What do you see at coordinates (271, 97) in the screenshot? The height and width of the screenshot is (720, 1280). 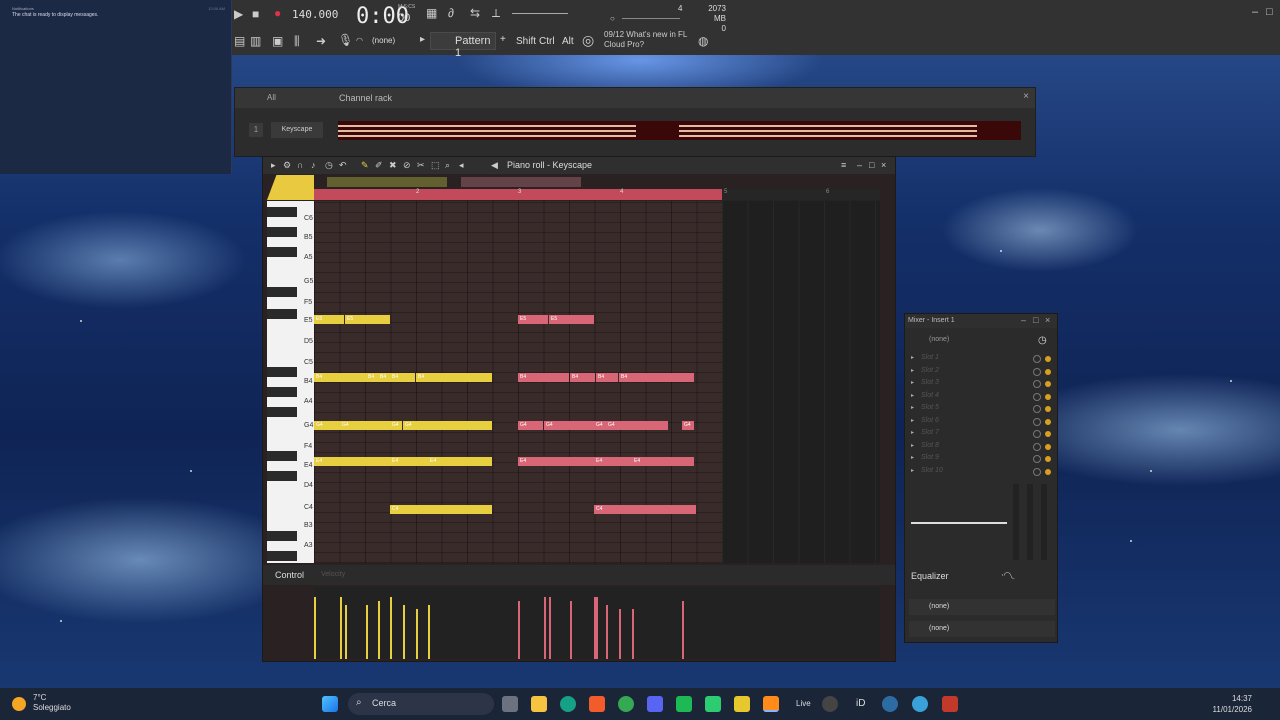 I see `channel-filter: All` at bounding box center [271, 97].